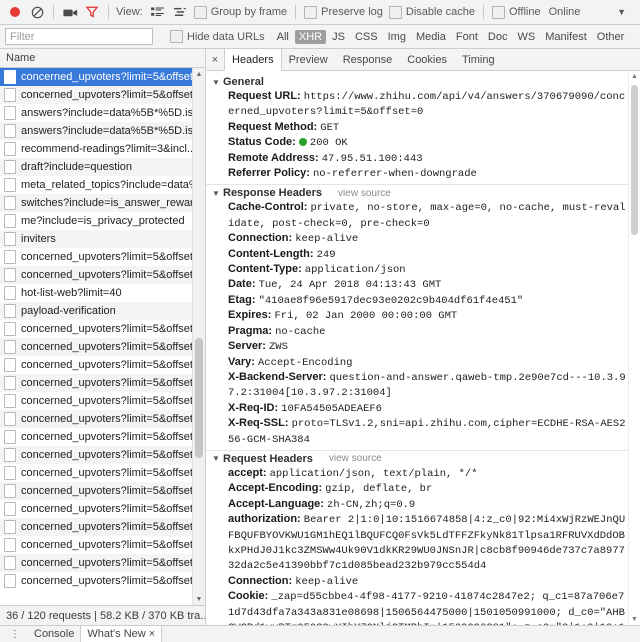  Describe the element at coordinates (248, 346) in the screenshot. I see `header-key: Server:` at that location.